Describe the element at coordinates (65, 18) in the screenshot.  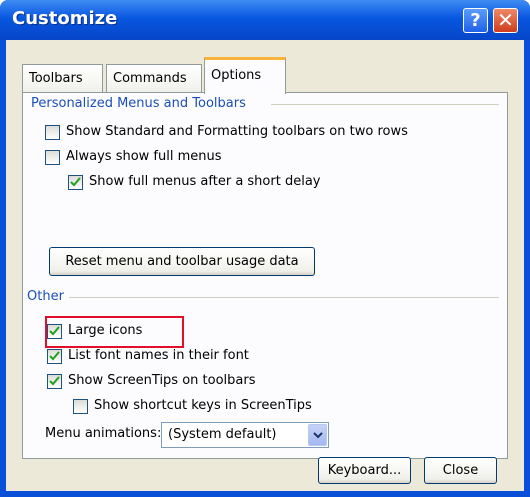
I see `dialog-title: Customize` at that location.